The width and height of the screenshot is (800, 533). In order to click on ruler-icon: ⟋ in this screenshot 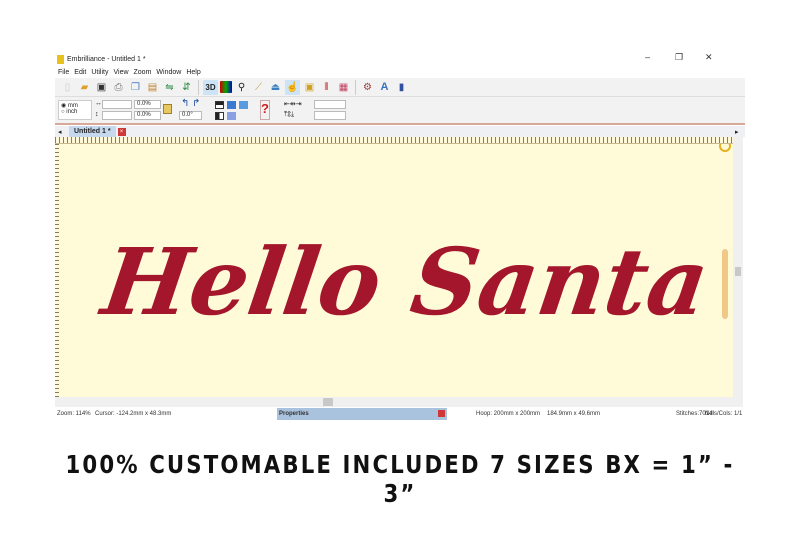, I will do `click(258, 87)`.